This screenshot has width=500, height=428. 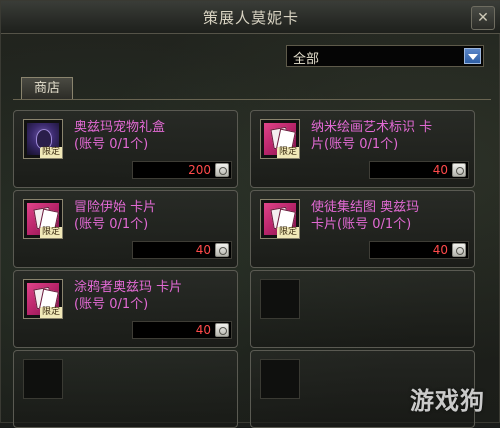 What do you see at coordinates (306, 59) in the screenshot?
I see `category-filter-value: 全部` at bounding box center [306, 59].